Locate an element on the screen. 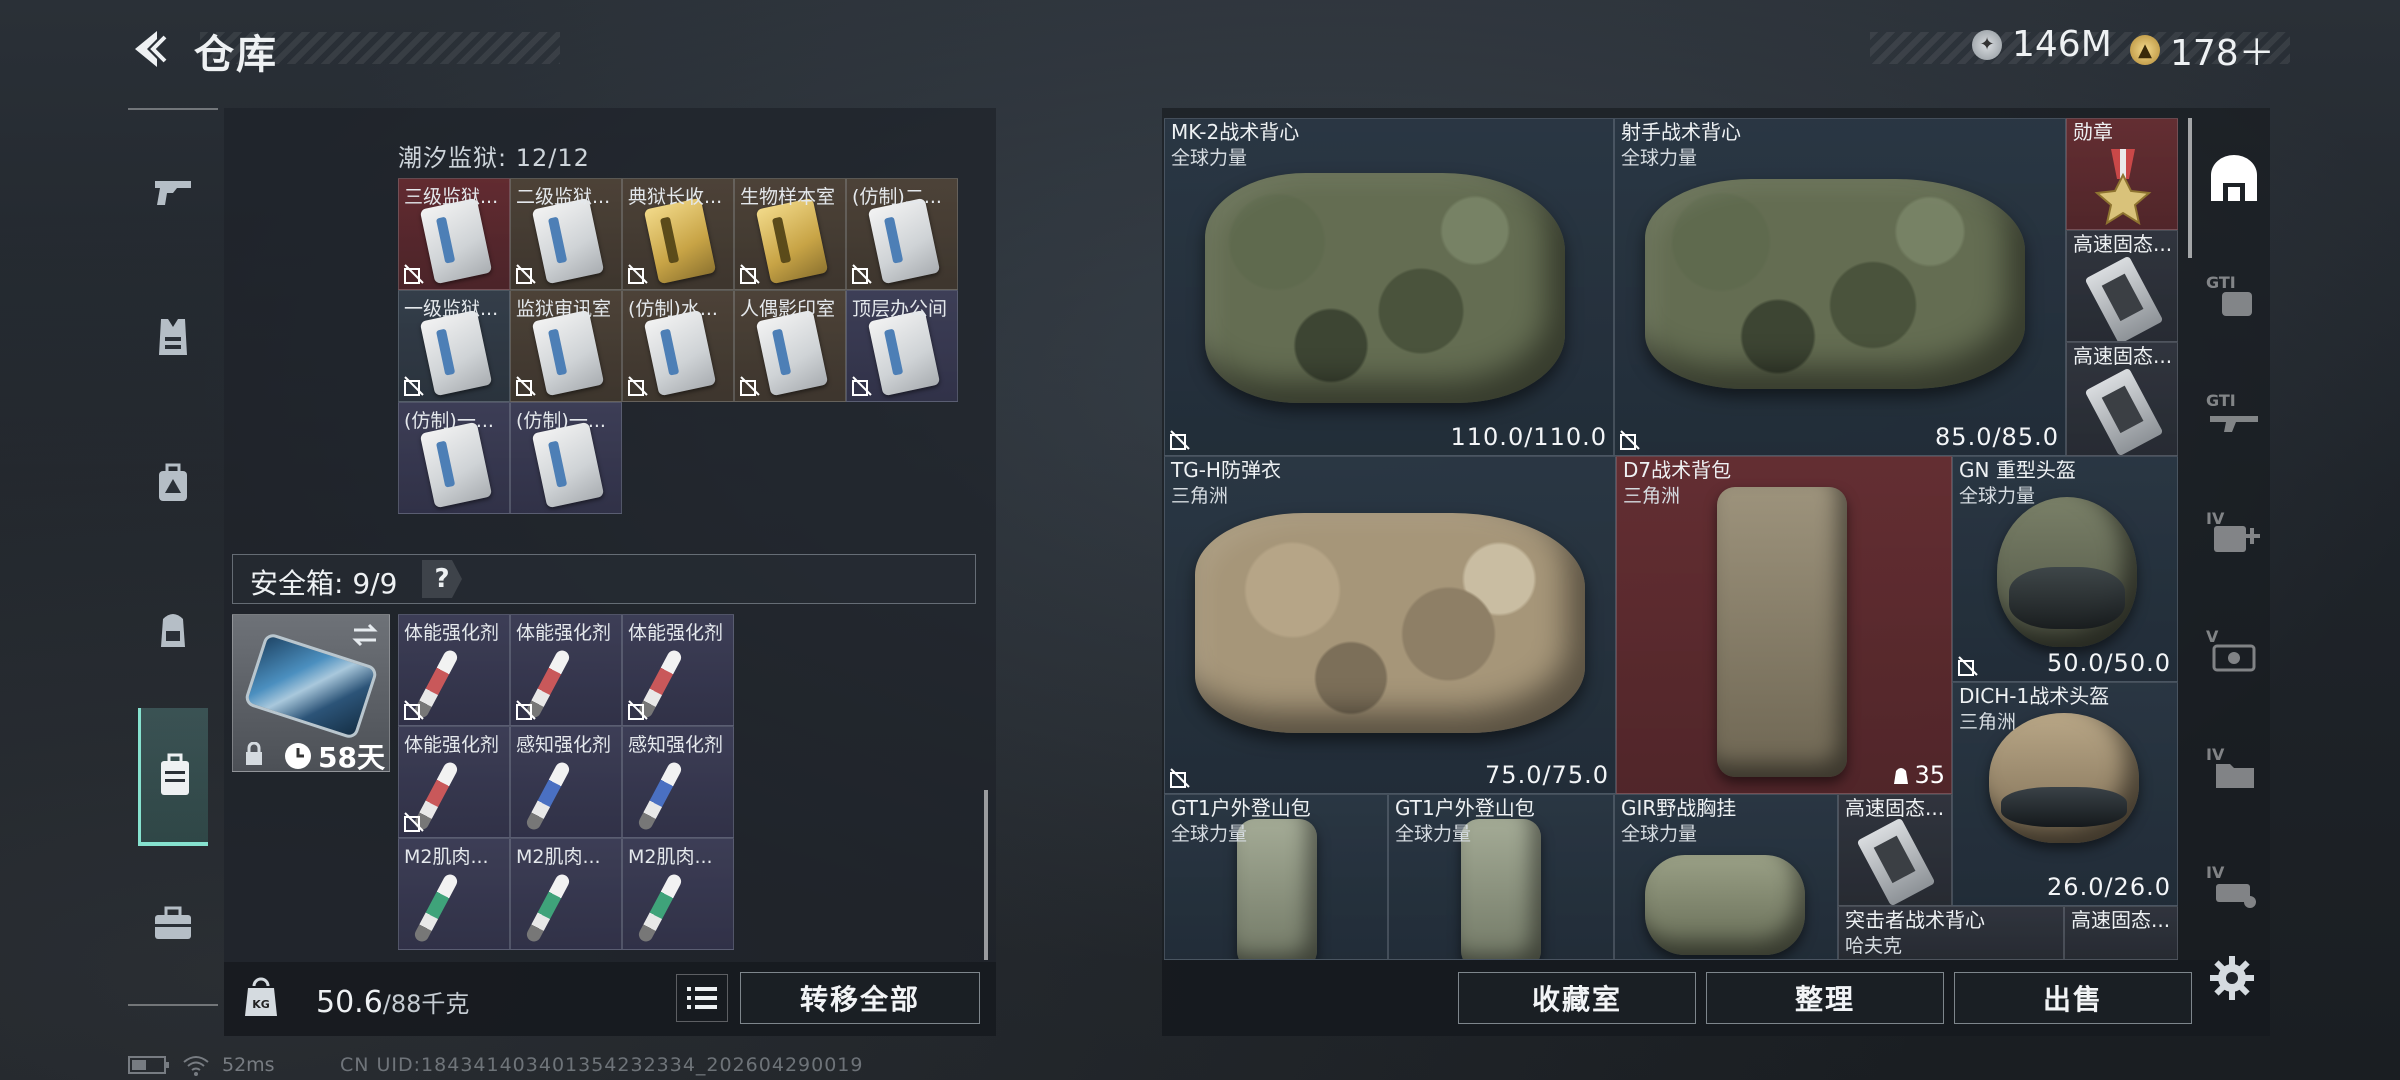 This screenshot has width=2400, height=1080. stash-item-shooter-vest: 射手战术背心 全球力量 85.0/85.0 is located at coordinates (1840, 287).